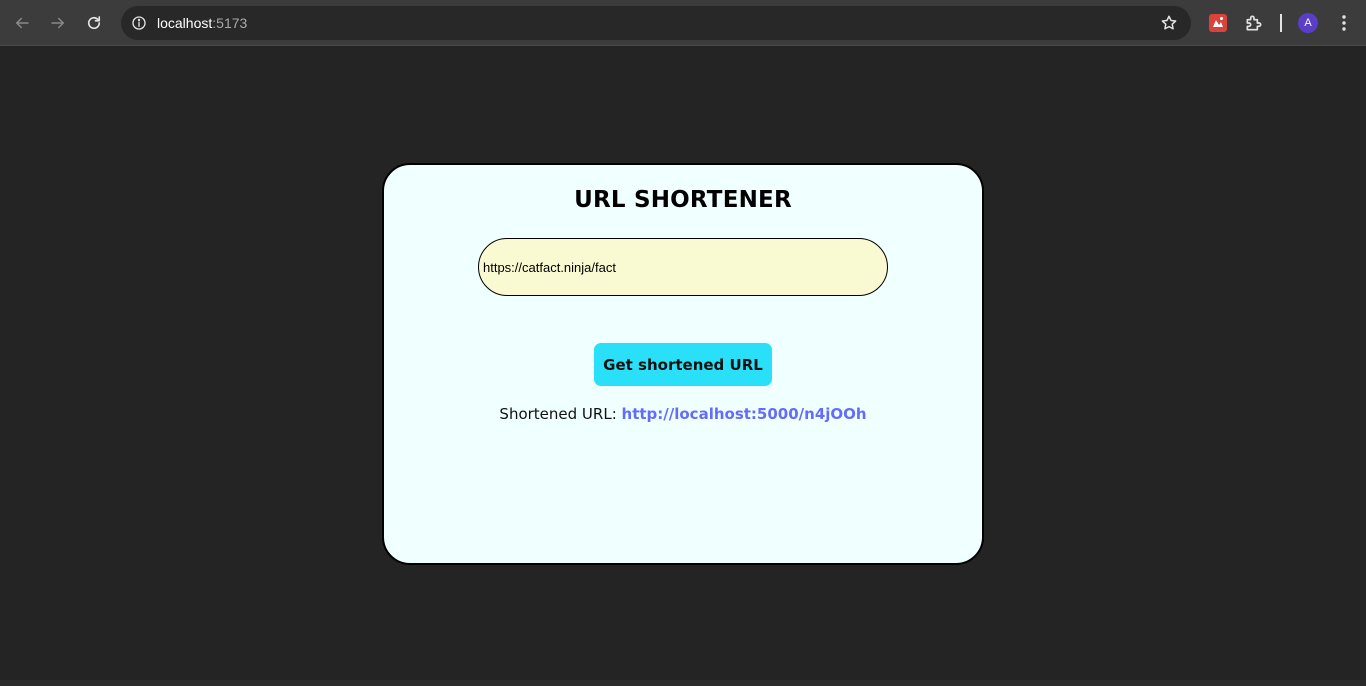 Image resolution: width=1366 pixels, height=686 pixels. I want to click on page-title: URL SHORTENER, so click(683, 200).